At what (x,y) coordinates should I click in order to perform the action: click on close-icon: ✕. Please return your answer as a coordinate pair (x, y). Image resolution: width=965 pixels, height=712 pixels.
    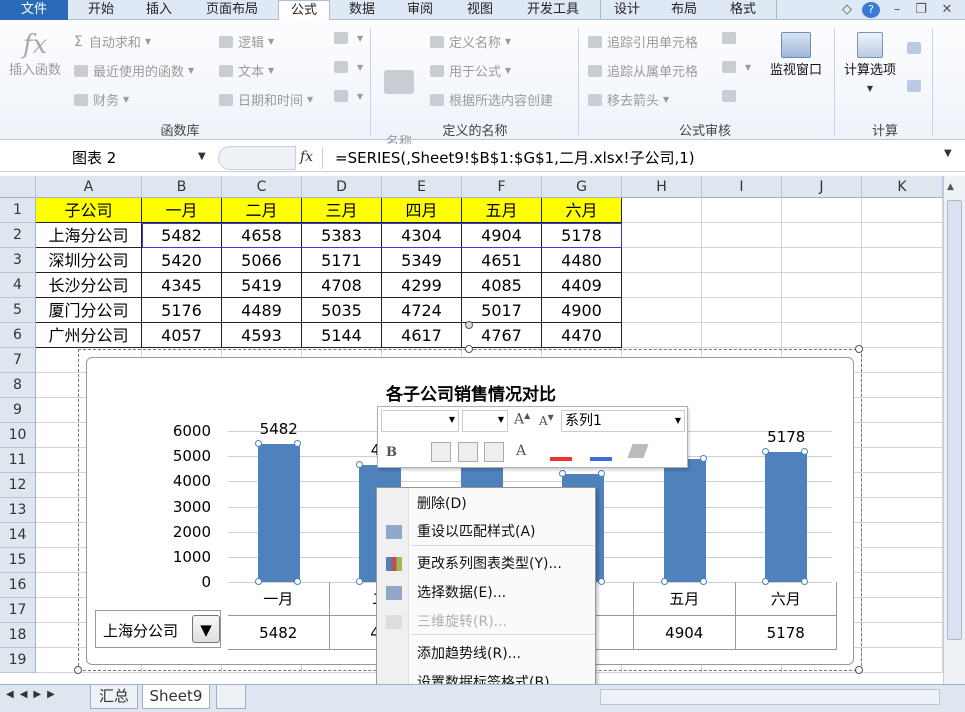
    Looking at the image, I should click on (947, 10).